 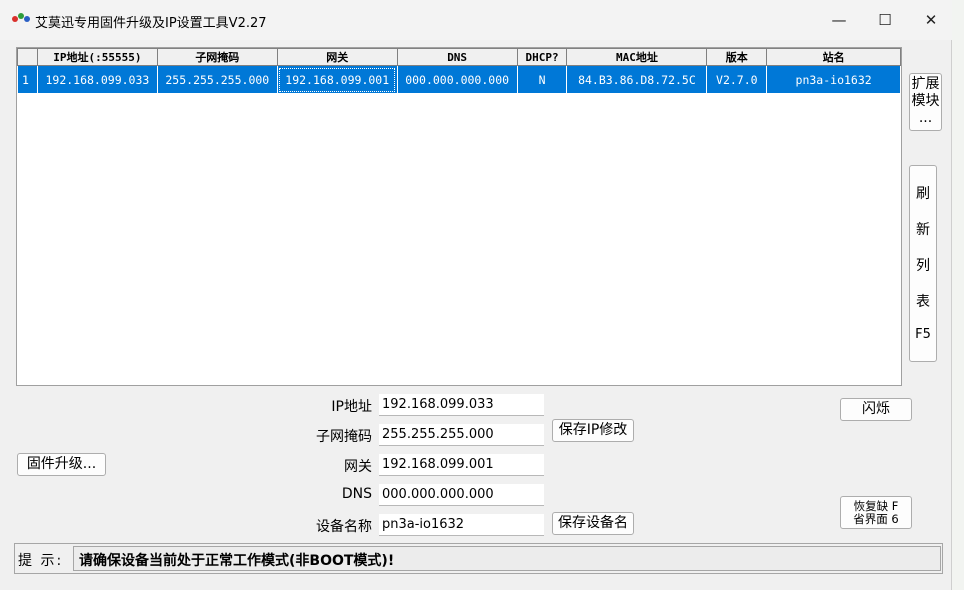 I want to click on cell-mask: 255.255.255.000, so click(x=217, y=79).